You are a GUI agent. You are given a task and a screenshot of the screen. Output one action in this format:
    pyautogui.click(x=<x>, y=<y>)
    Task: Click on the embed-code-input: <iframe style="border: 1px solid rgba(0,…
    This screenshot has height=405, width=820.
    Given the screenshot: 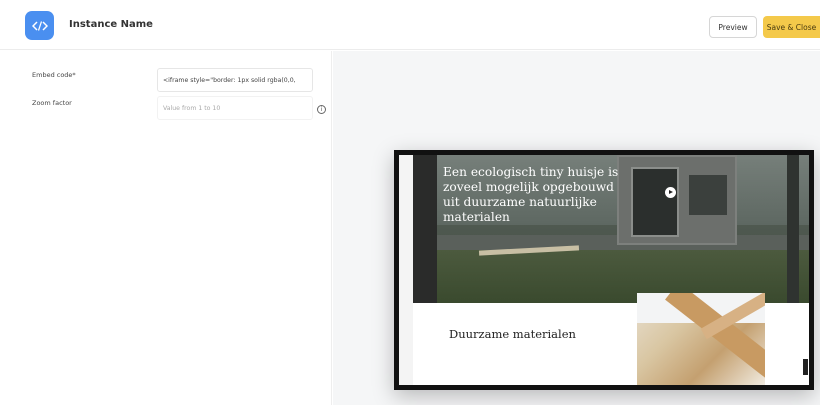 What is the action you would take?
    pyautogui.click(x=235, y=80)
    